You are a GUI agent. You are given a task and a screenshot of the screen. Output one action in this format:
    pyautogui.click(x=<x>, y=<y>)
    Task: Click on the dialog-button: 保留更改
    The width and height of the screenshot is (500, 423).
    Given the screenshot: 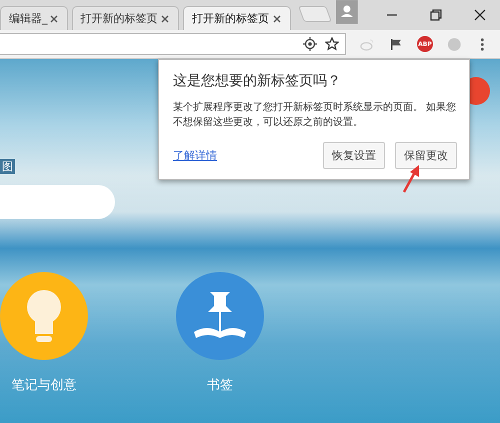 What is the action you would take?
    pyautogui.click(x=426, y=155)
    